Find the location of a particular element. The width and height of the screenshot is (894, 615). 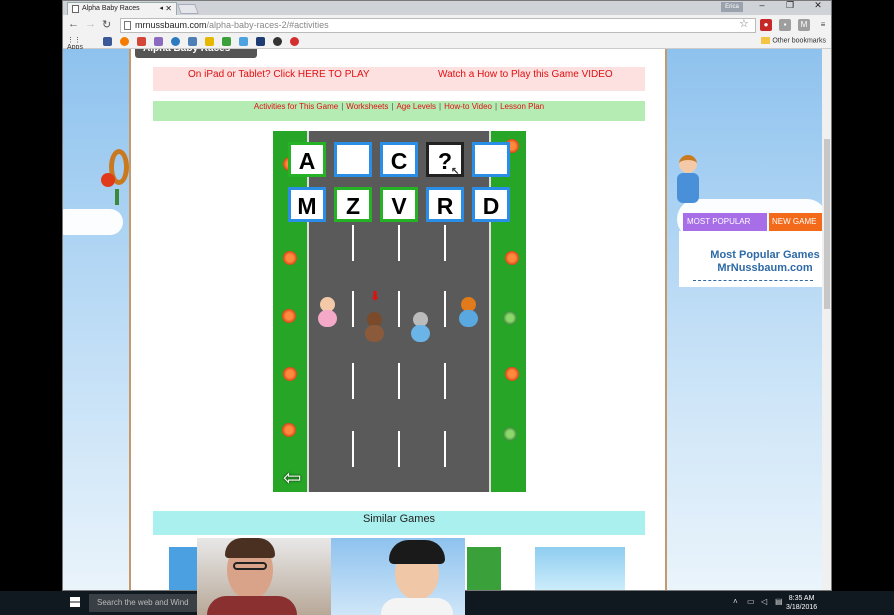

taskbar-search: Search the web and Wind is located at coordinates (145, 603).